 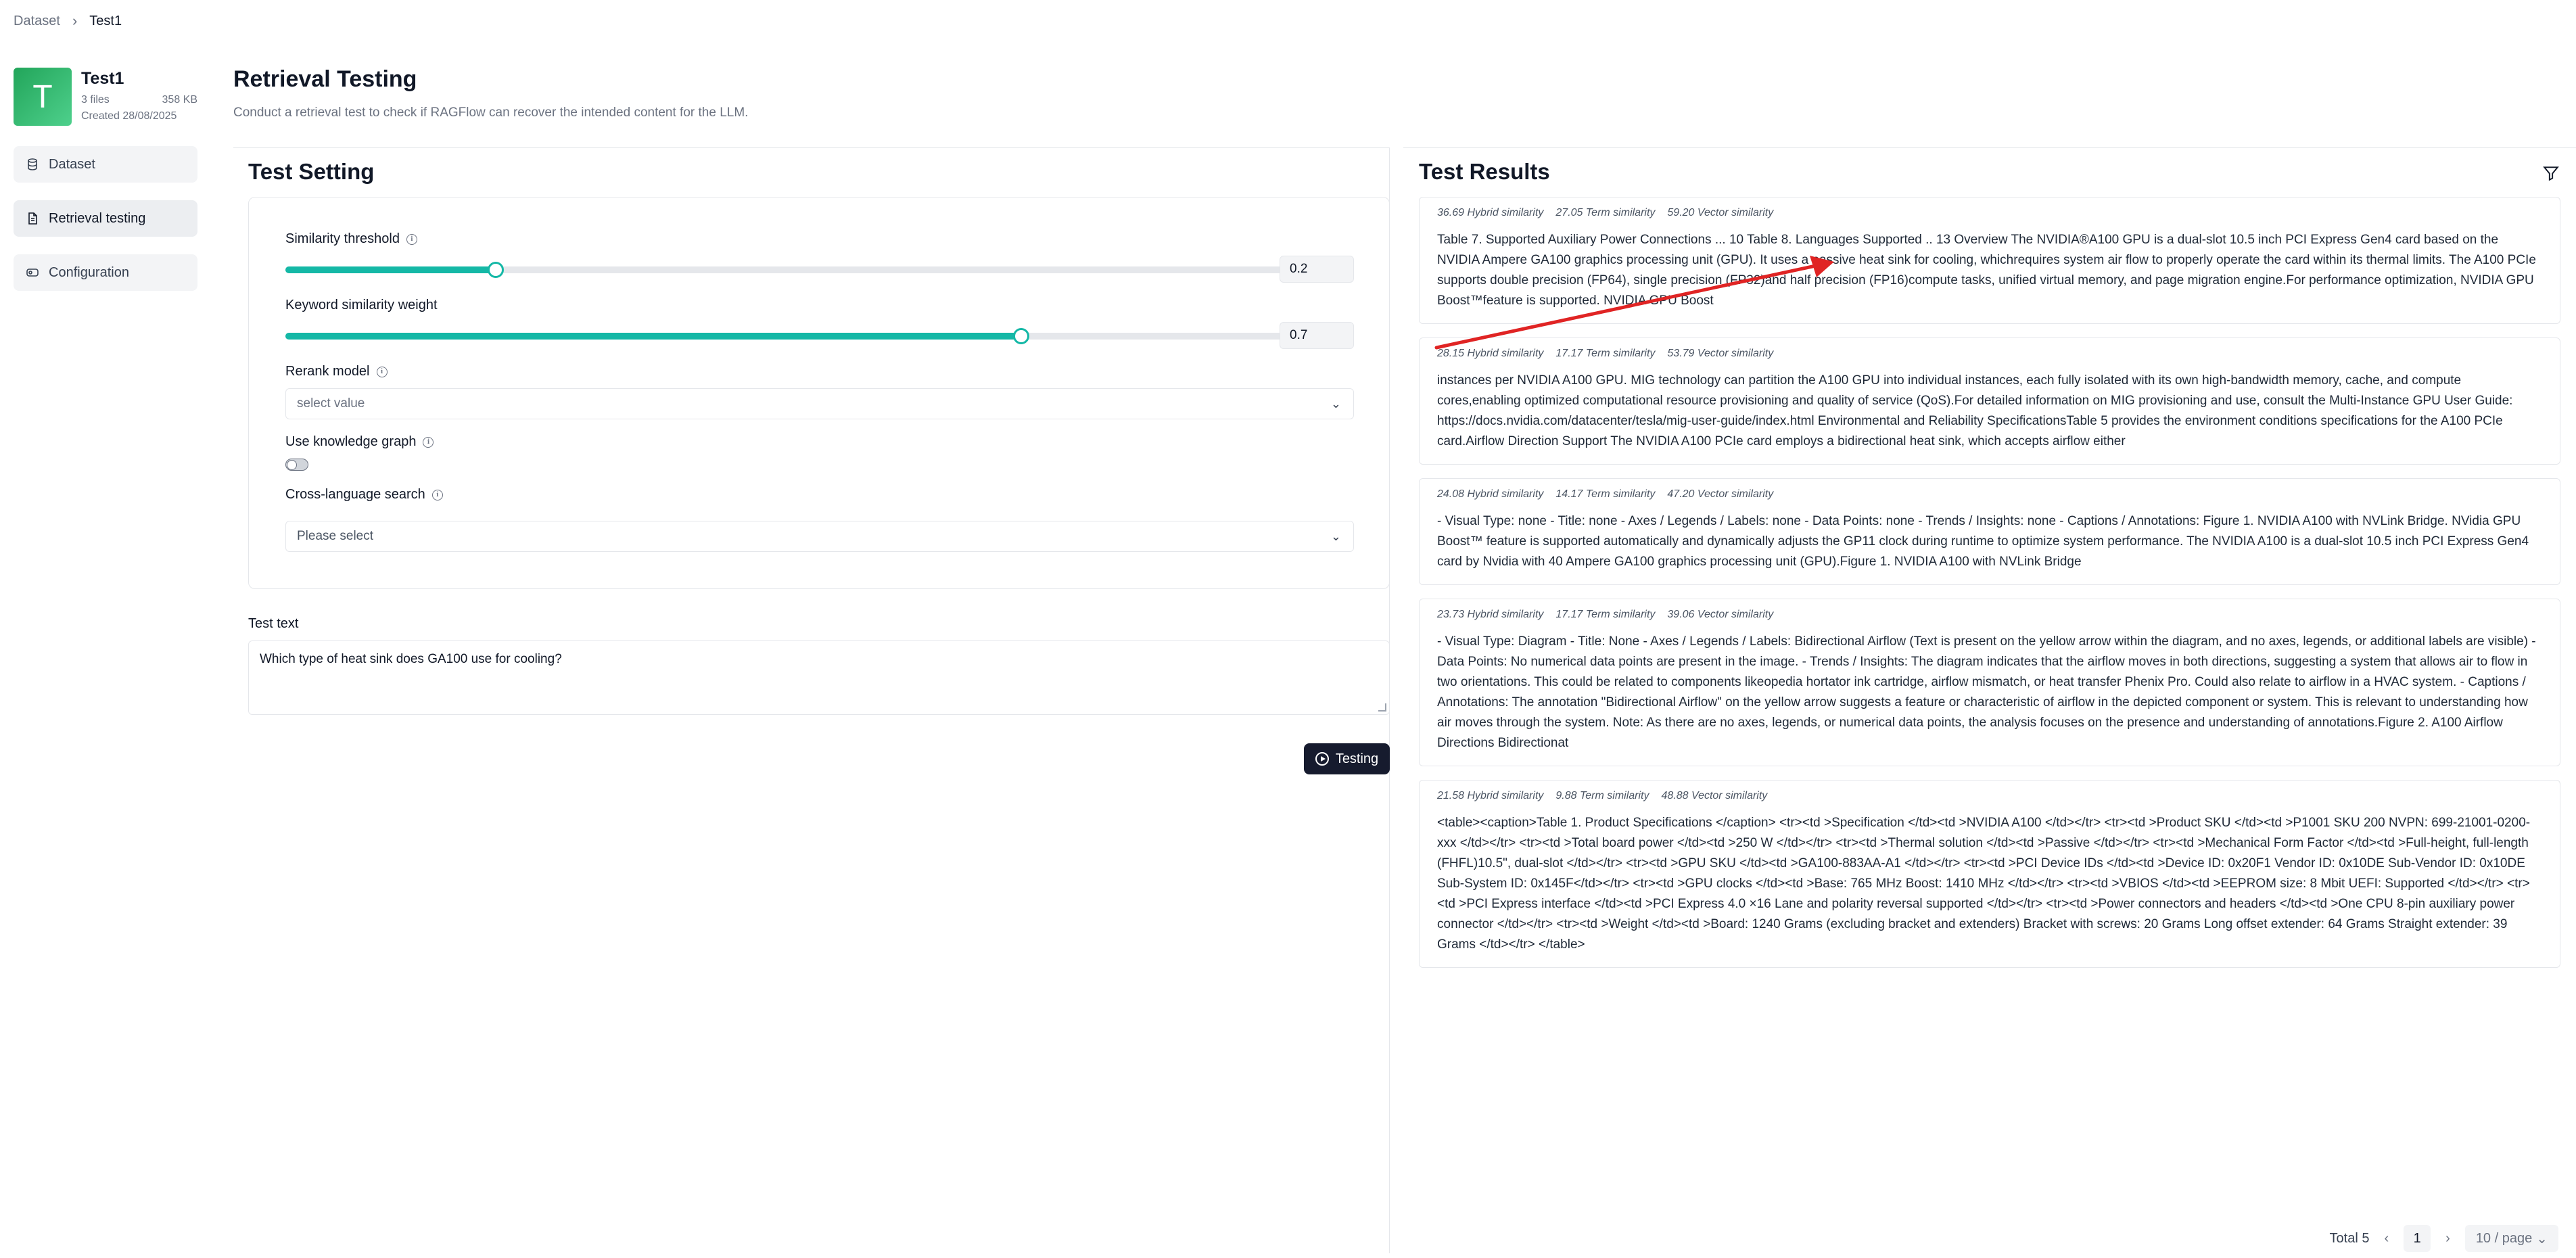 I want to click on page-size-select: 10 / page ⌄, so click(x=2511, y=1238).